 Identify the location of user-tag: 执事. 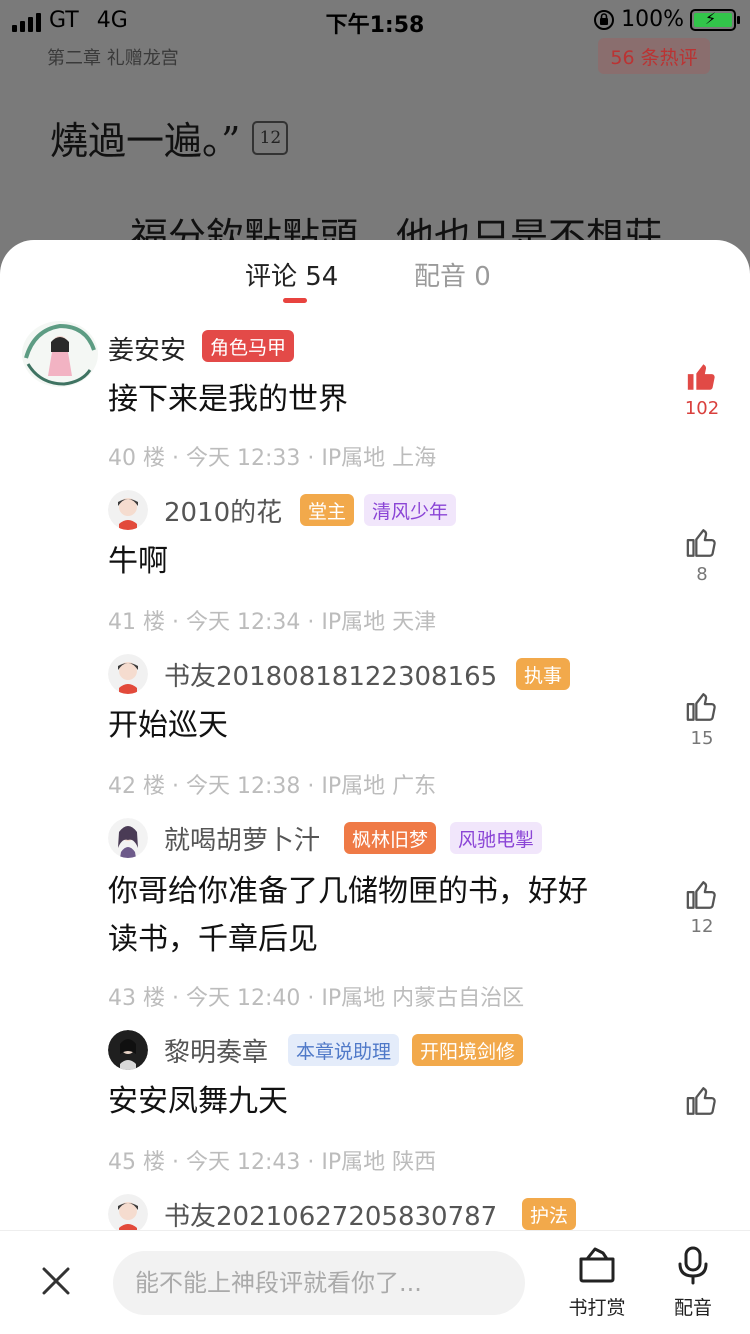
(543, 674).